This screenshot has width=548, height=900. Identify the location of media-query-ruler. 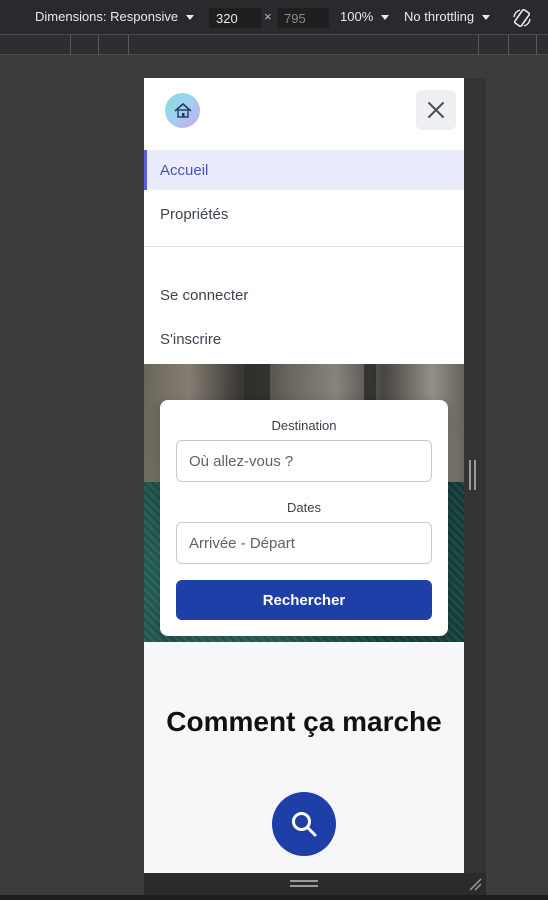
(274, 45).